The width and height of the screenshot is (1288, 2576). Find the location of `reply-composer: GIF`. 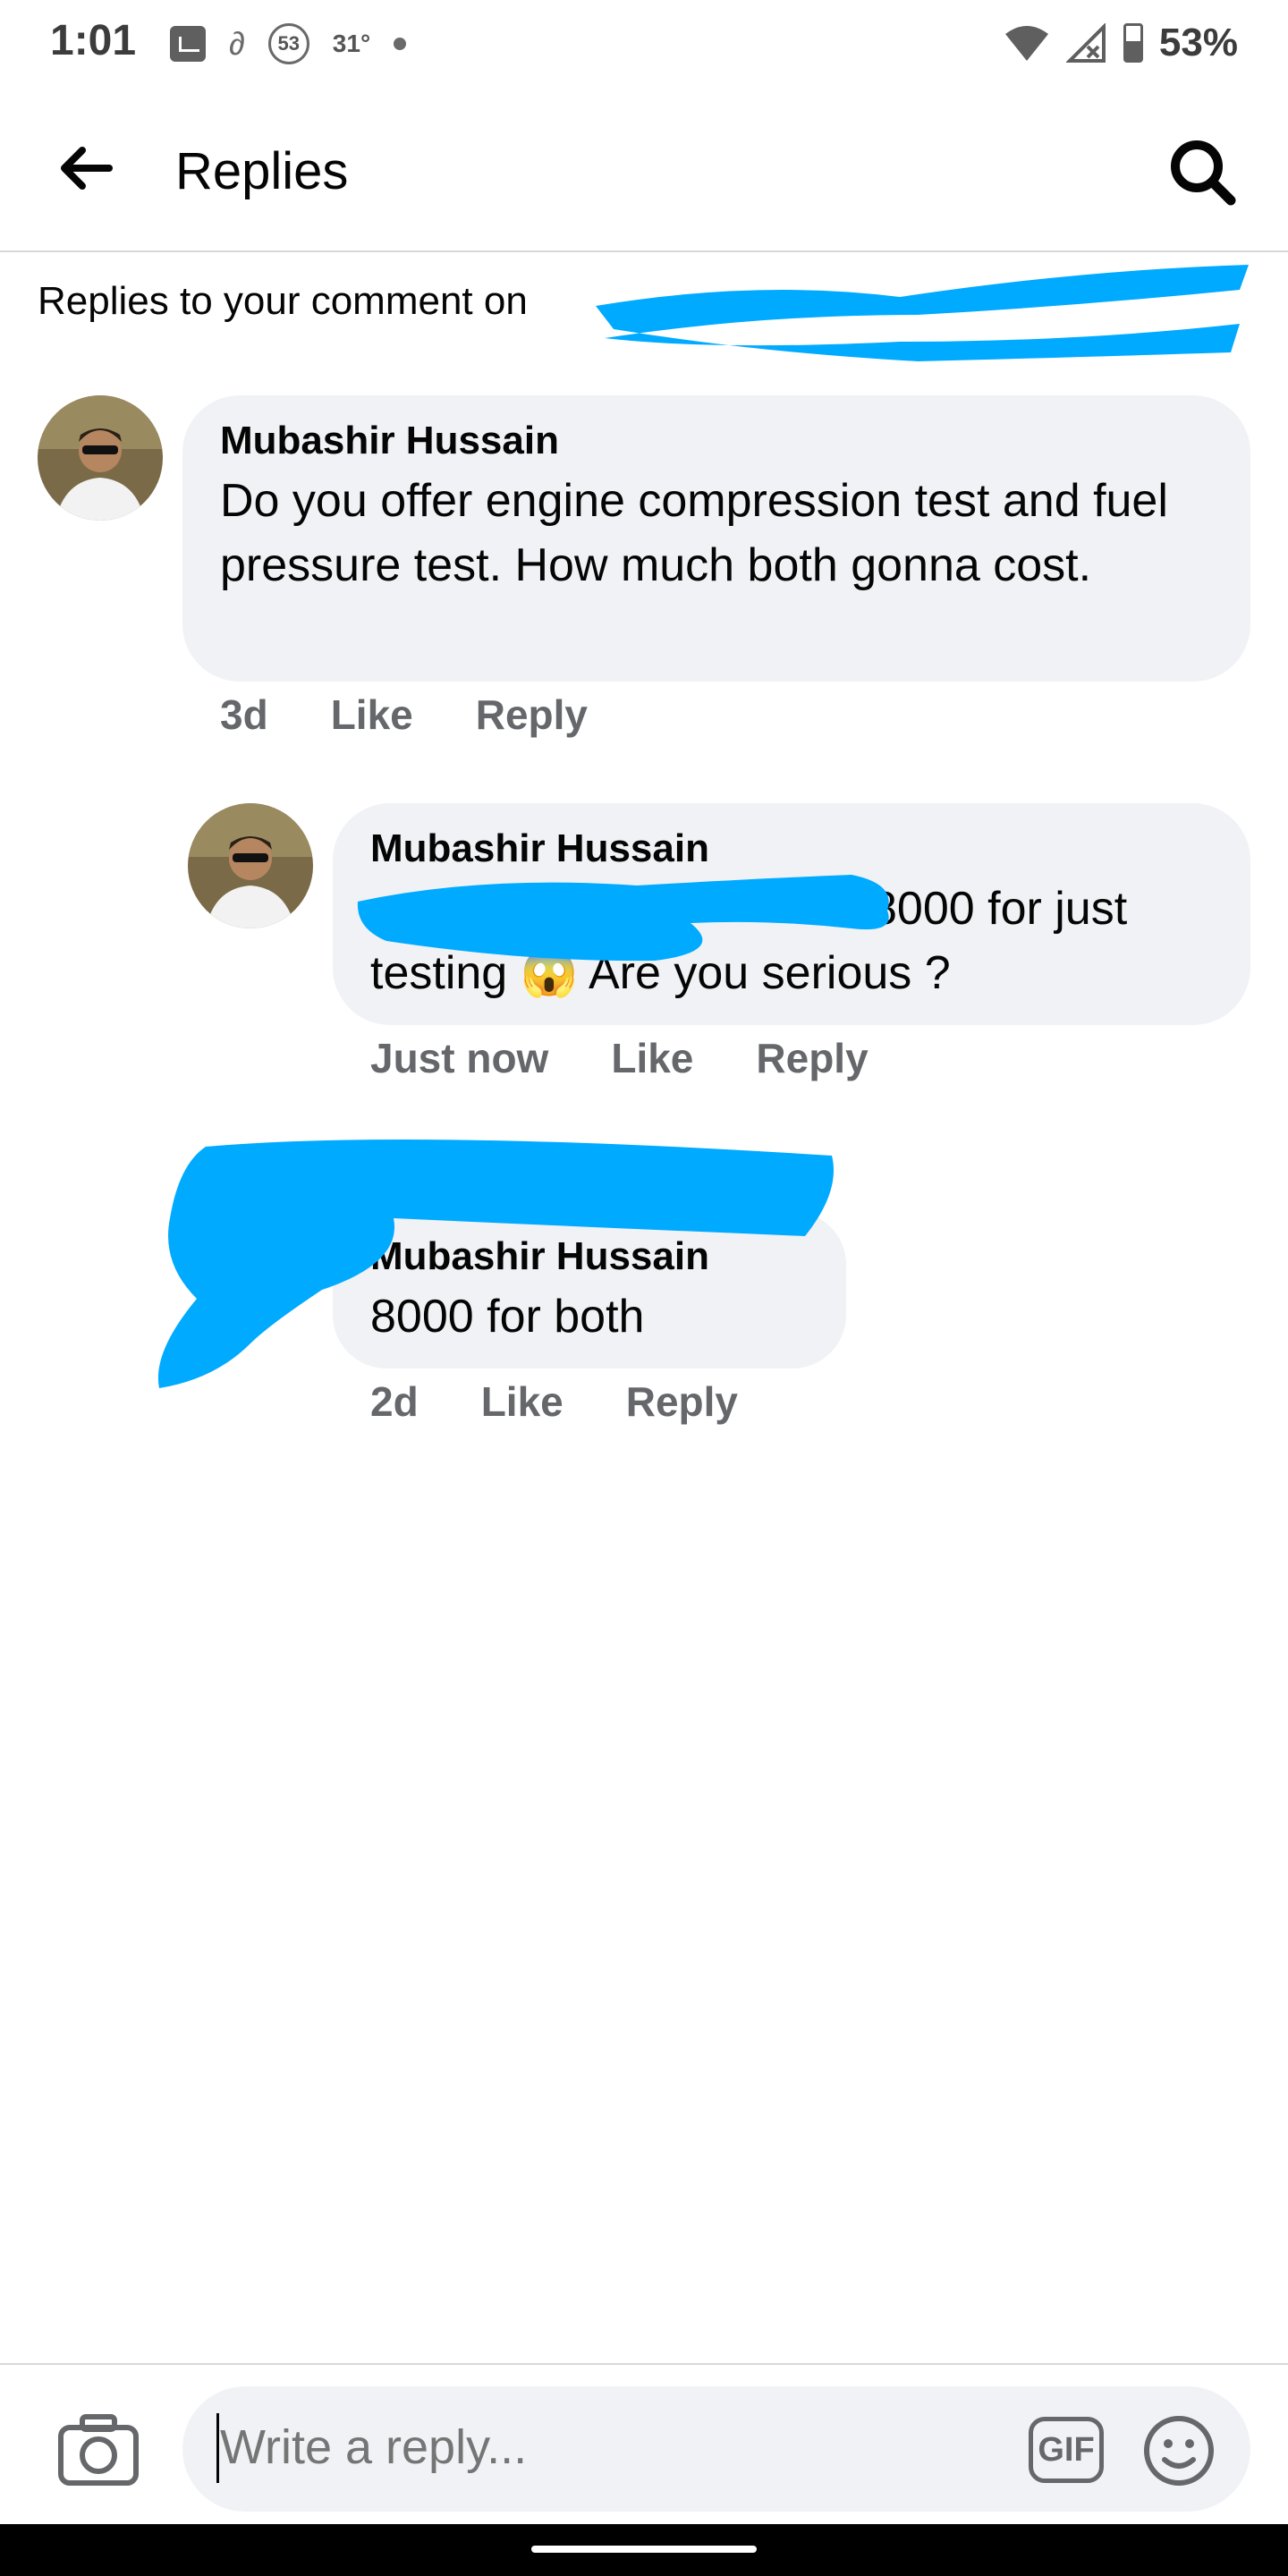

reply-composer: GIF is located at coordinates (644, 2444).